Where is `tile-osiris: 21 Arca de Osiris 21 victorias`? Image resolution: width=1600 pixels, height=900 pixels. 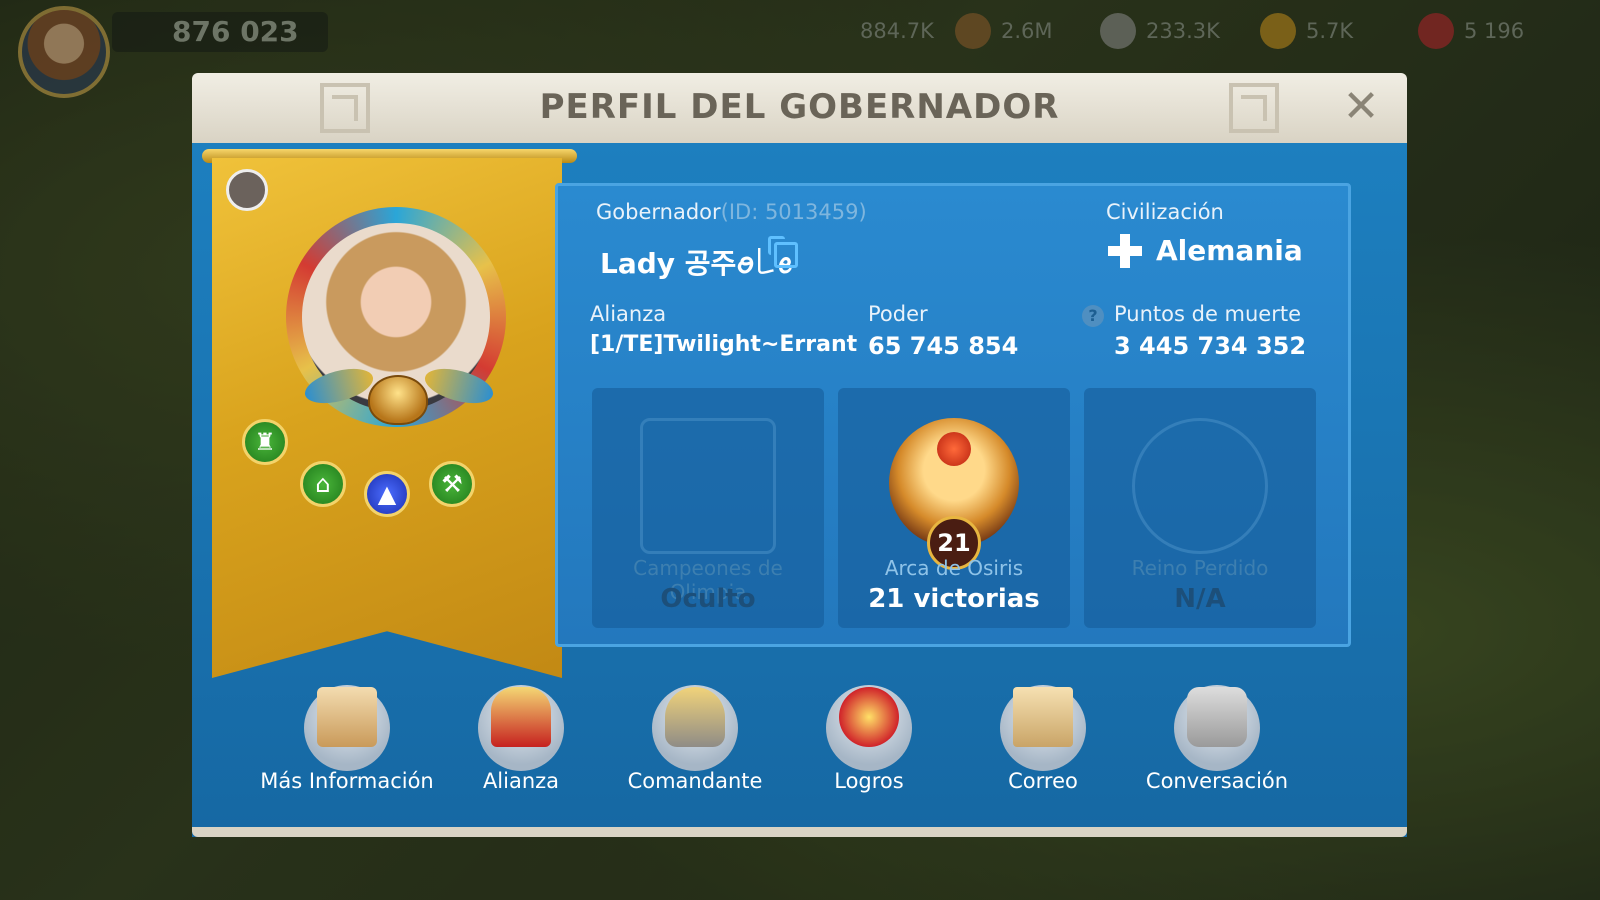 tile-osiris: 21 Arca de Osiris 21 victorias is located at coordinates (954, 508).